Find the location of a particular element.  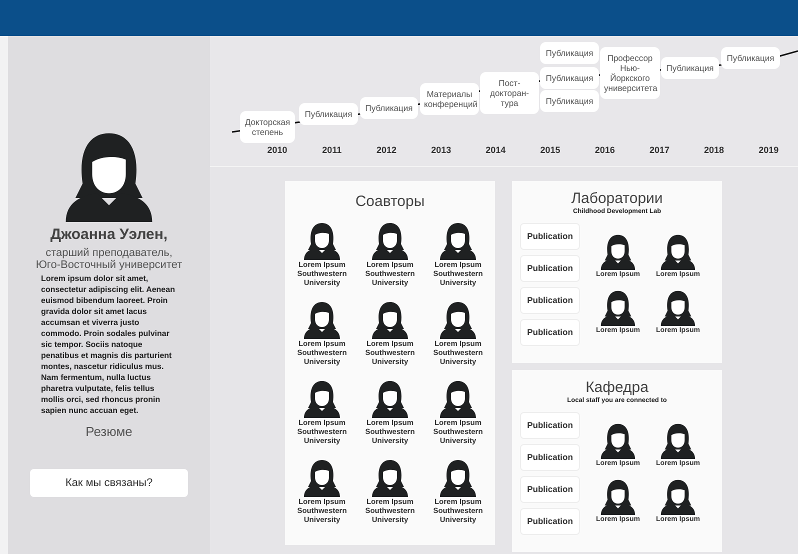

year-label: 2010 is located at coordinates (277, 150).